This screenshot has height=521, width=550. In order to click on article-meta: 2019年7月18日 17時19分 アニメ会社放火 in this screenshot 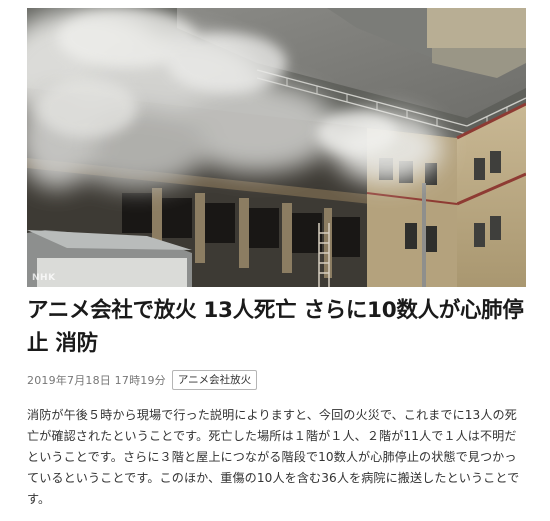, I will do `click(142, 380)`.